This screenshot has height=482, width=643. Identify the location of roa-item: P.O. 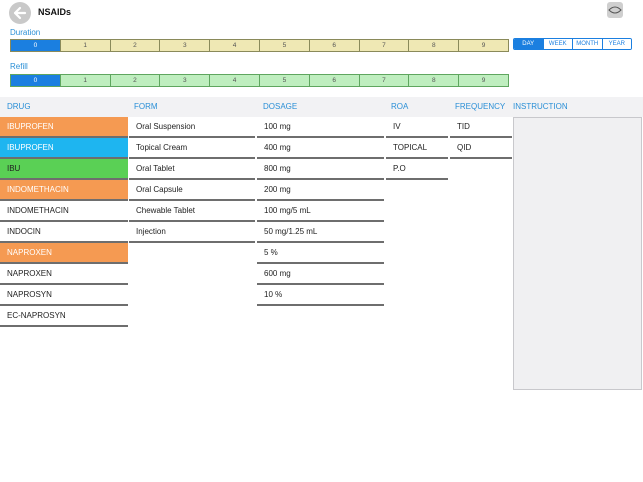
(417, 169).